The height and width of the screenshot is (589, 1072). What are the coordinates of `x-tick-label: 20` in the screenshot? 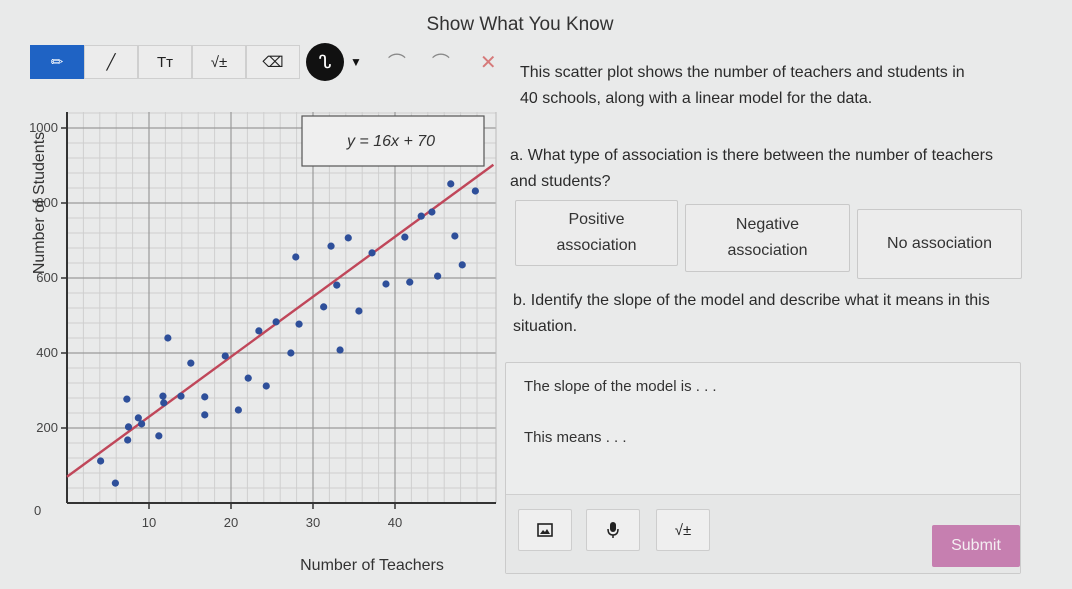 It's located at (231, 522).